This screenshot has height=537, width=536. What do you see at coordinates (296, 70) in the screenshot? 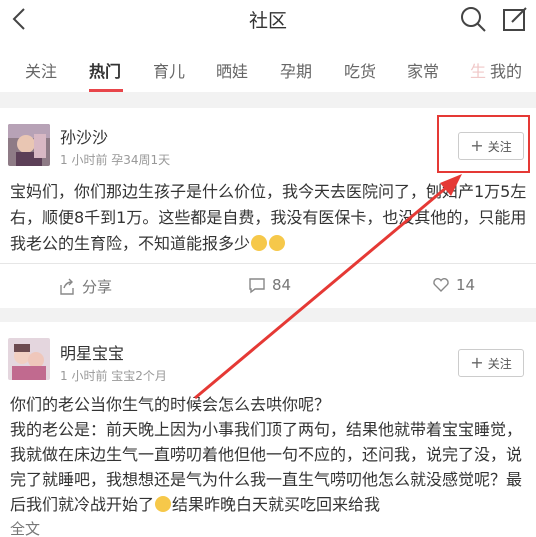
I see `tab-pregnancy: 孕期` at bounding box center [296, 70].